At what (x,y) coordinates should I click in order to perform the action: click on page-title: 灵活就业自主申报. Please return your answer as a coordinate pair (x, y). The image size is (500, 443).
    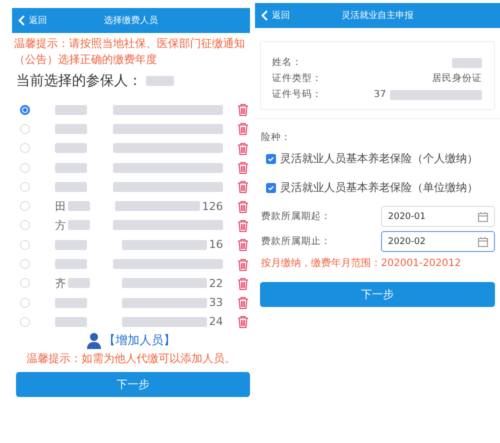
    Looking at the image, I should click on (378, 16).